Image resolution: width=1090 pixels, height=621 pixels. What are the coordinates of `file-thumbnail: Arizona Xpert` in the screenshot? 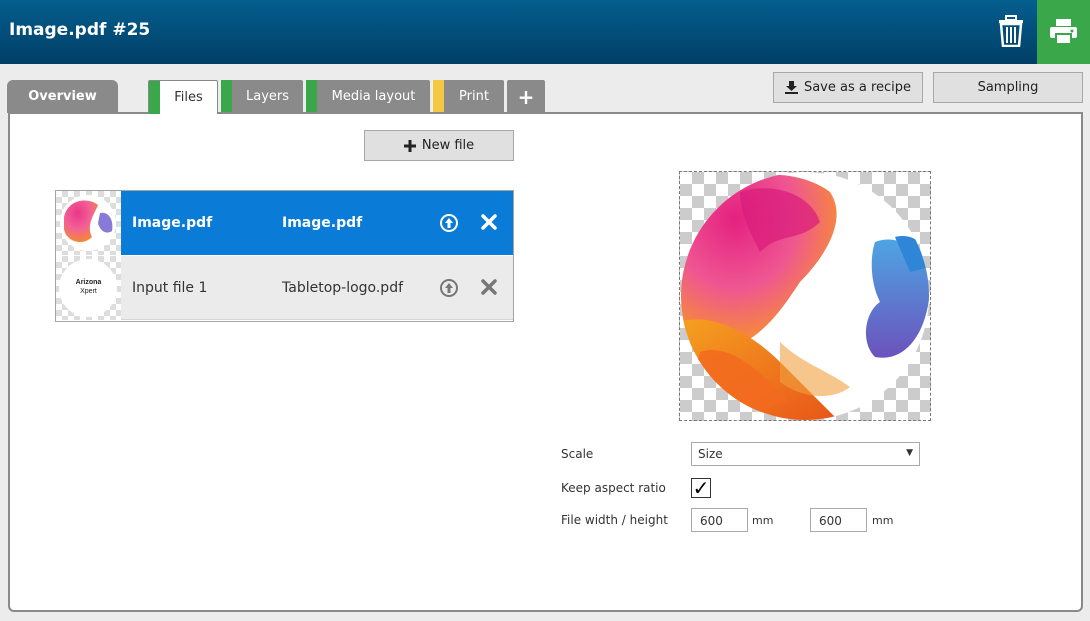 It's located at (88, 288).